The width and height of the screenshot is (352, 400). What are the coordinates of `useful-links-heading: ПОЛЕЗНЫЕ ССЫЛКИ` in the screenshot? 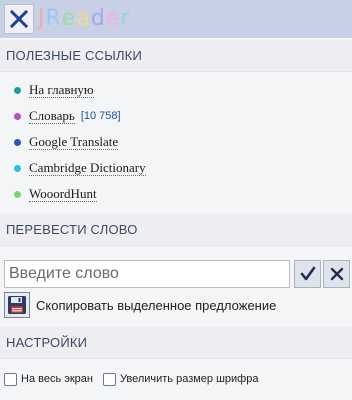 It's located at (176, 56).